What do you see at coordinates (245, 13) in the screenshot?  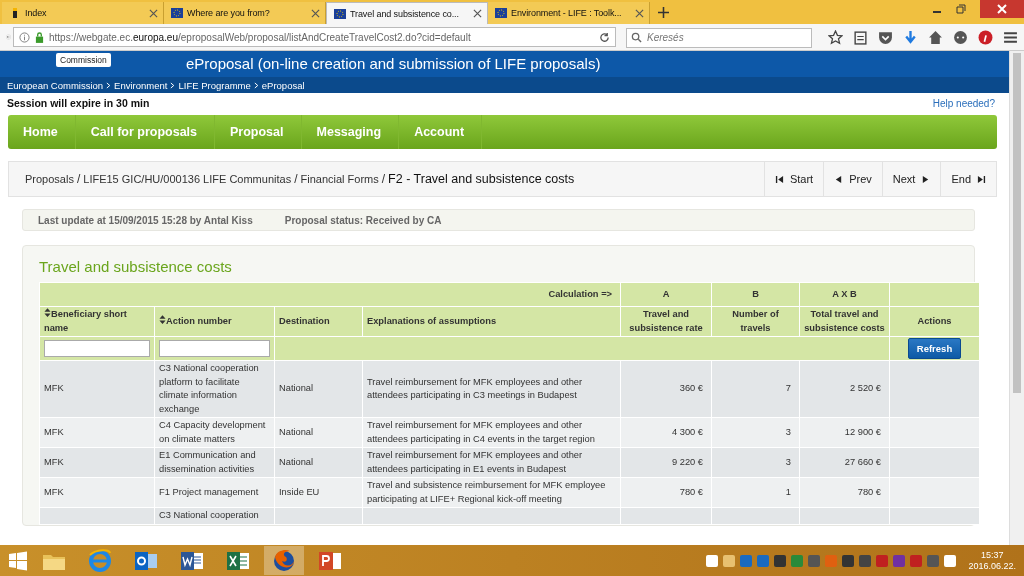 I see `browser-tab: Where are you from?` at bounding box center [245, 13].